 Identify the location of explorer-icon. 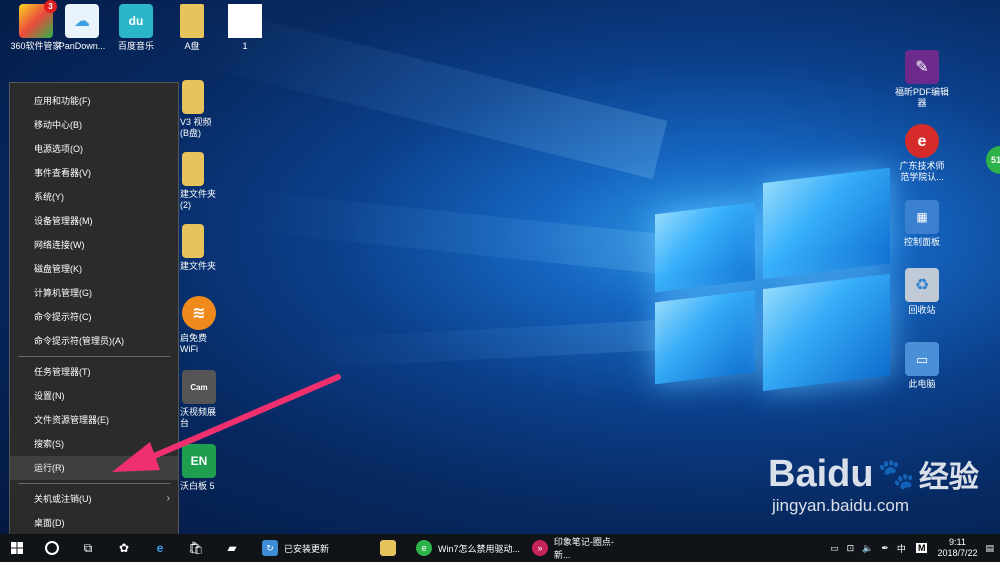
(388, 548).